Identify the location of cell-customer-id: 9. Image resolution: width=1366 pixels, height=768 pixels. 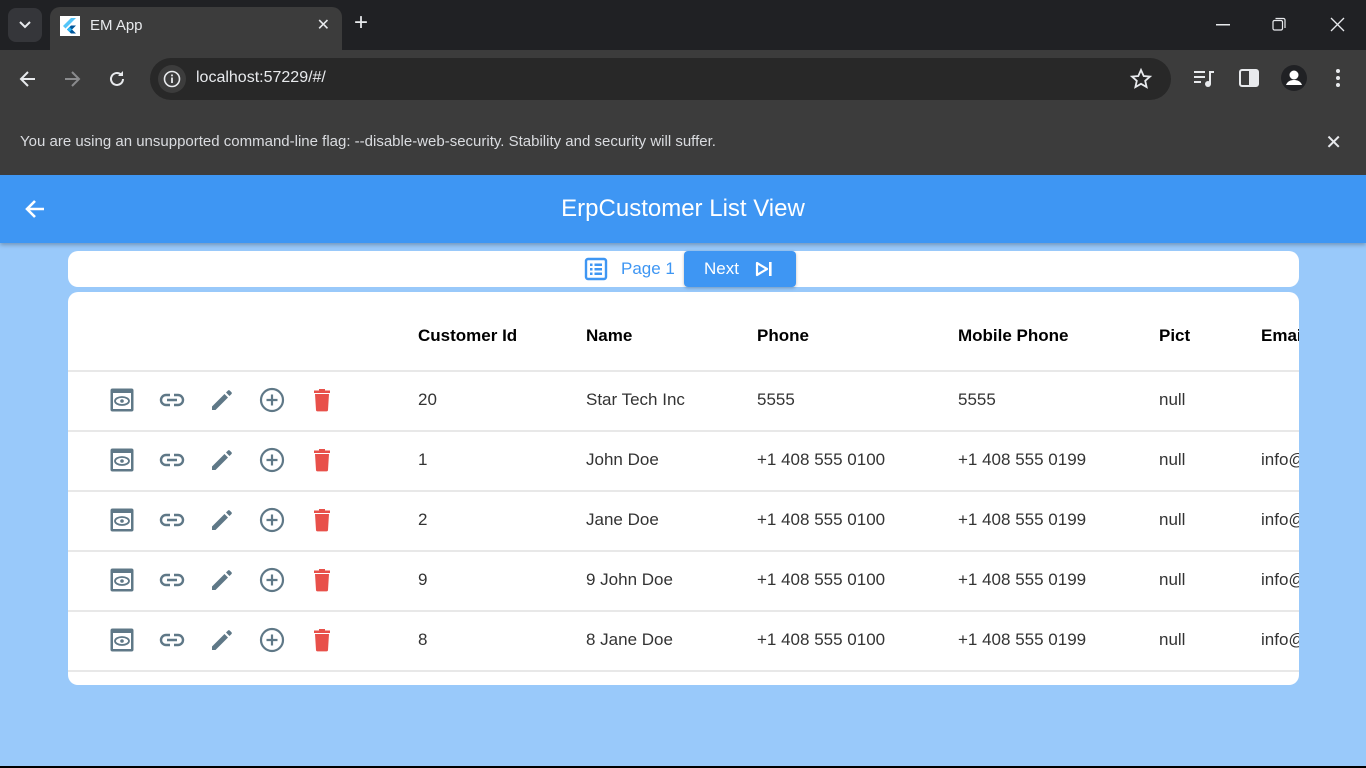
(423, 579).